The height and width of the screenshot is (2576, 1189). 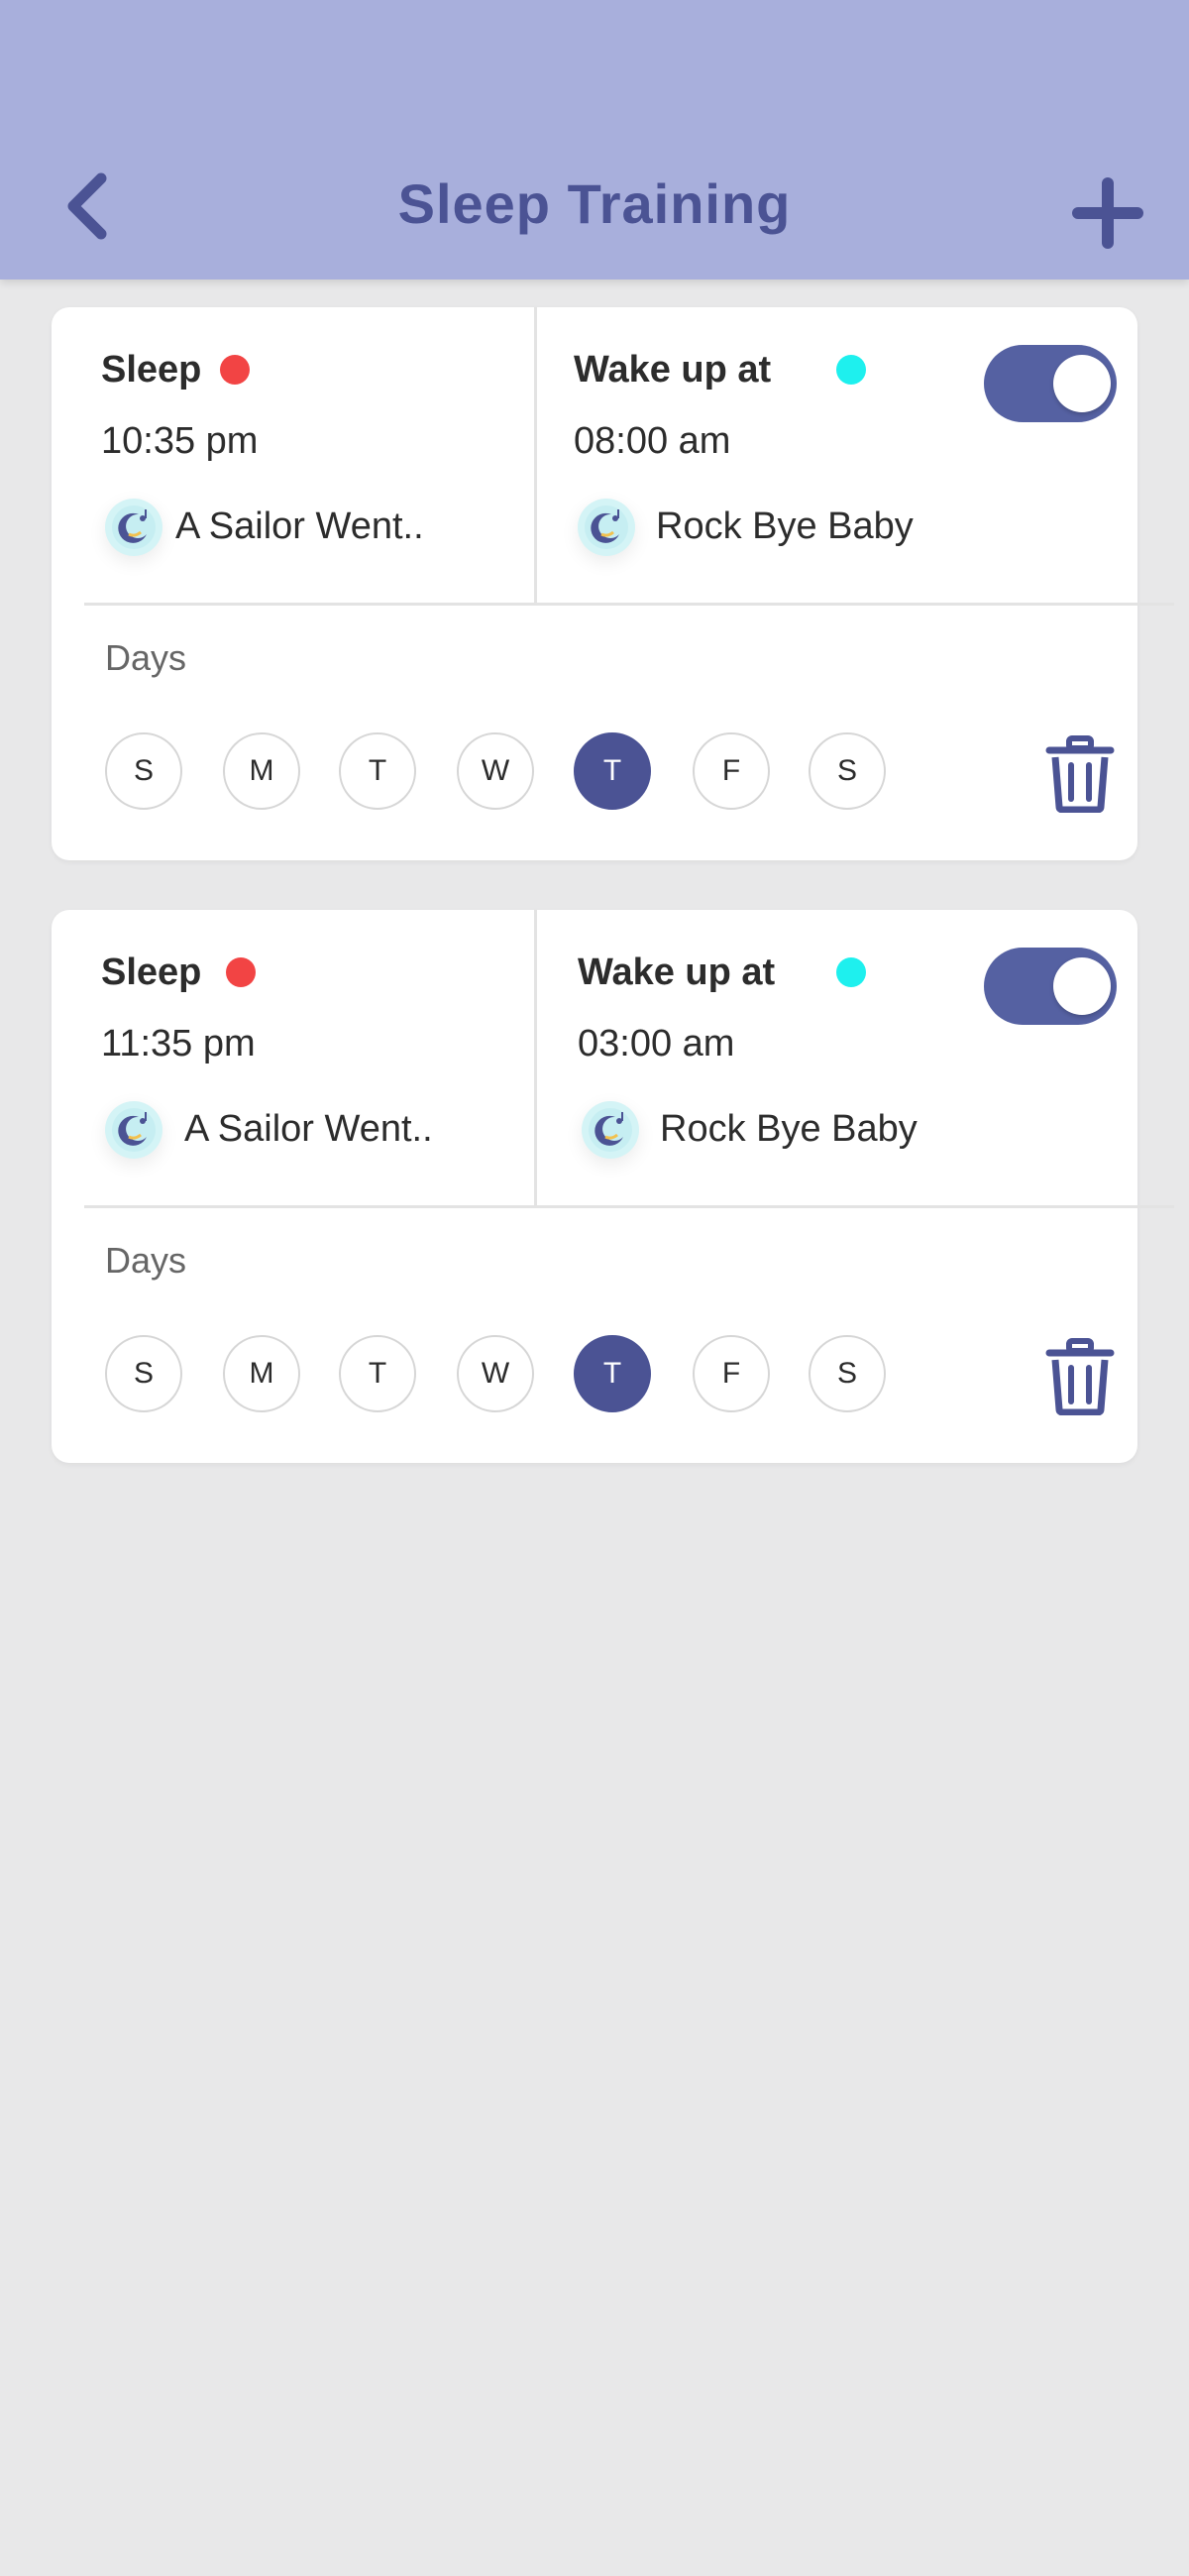 I want to click on wake-time: 03:00 am, so click(x=656, y=1043).